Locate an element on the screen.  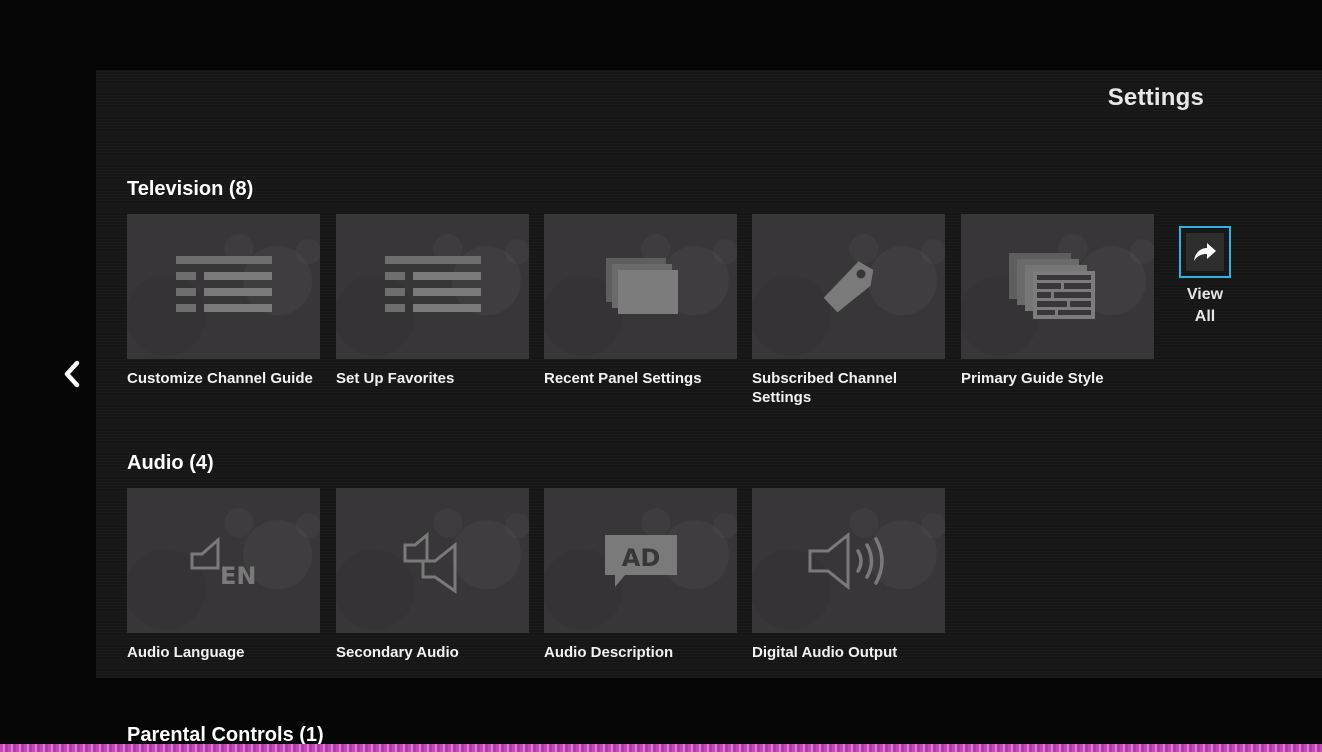
svg-text: AD is located at coordinates (640, 558).